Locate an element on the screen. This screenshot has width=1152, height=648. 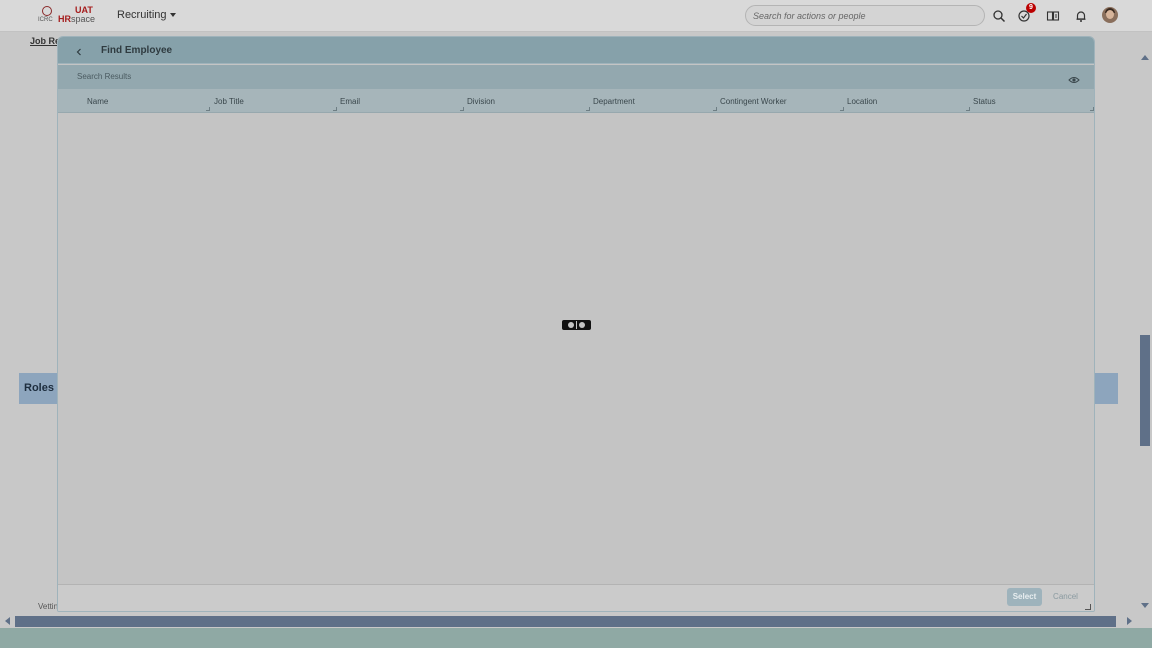
search-icon is located at coordinates (999, 16).